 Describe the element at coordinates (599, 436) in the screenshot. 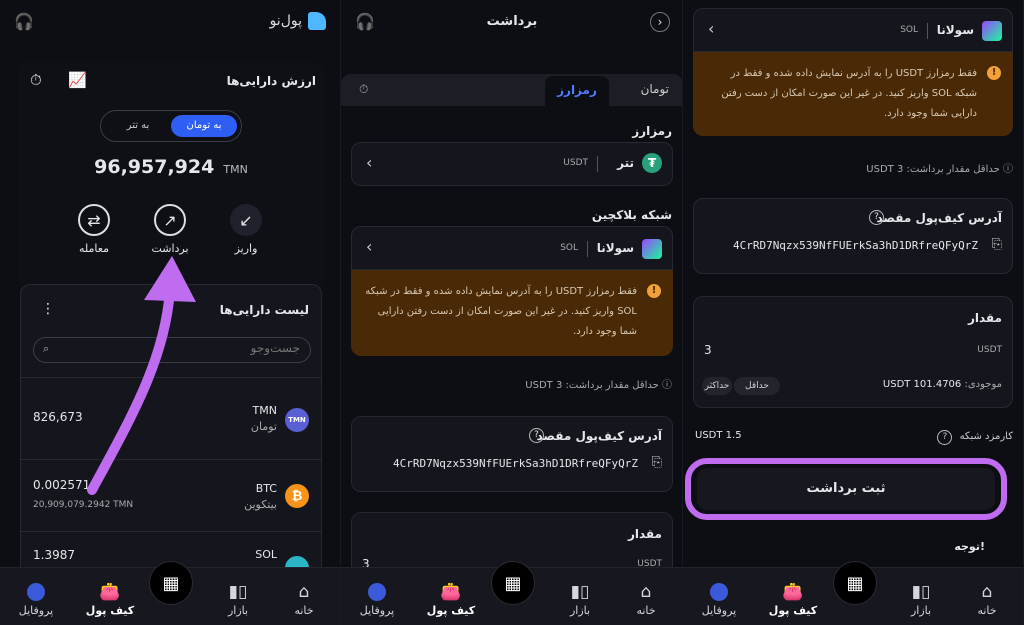

I see `wallet-label: آدرس کیف‌پول مقصد` at that location.